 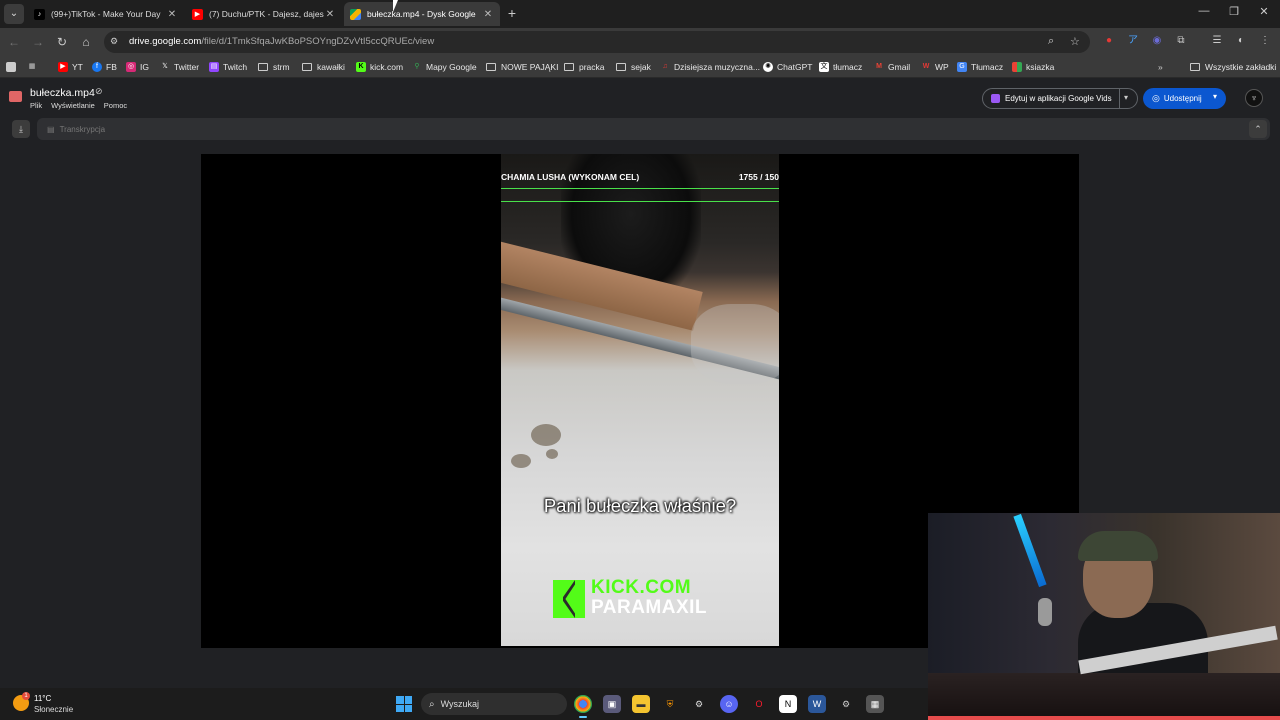 I want to click on bookmark-twitter: 𝕏 Twitter, so click(x=179, y=67).